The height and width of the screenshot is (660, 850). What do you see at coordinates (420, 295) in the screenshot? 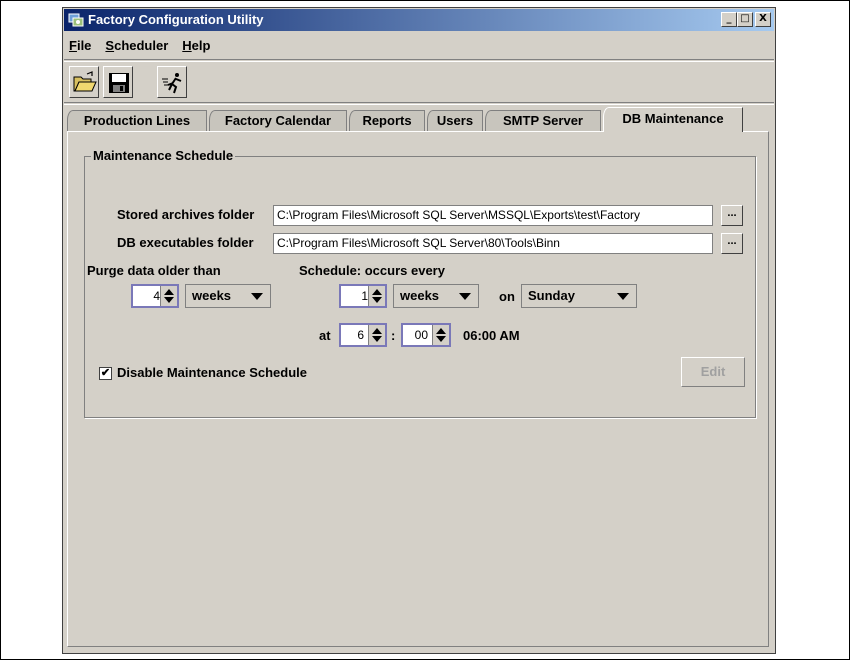
I see `schedule-unit-value: weeks` at bounding box center [420, 295].